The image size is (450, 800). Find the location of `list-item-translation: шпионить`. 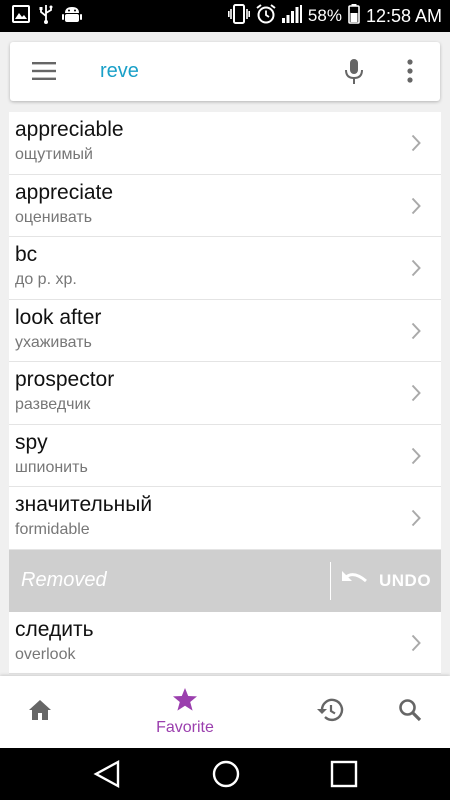

list-item-translation: шпионить is located at coordinates (51, 467).